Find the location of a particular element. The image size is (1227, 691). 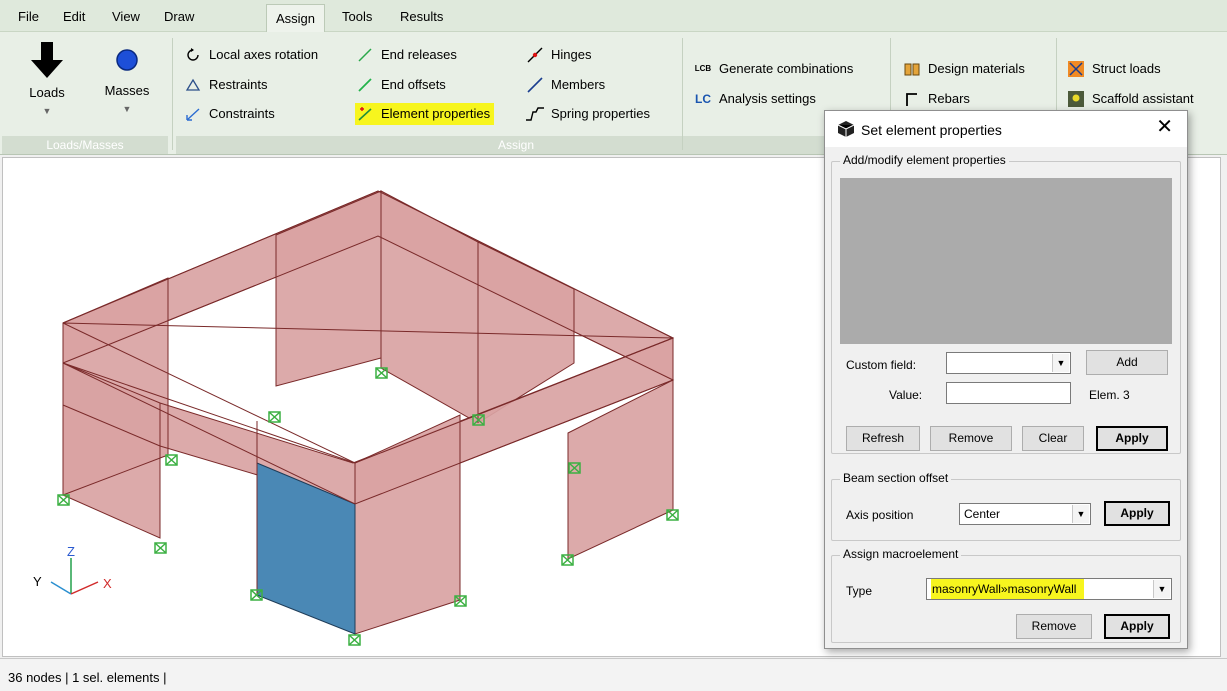

constraints-label: Constraints is located at coordinates (242, 113).